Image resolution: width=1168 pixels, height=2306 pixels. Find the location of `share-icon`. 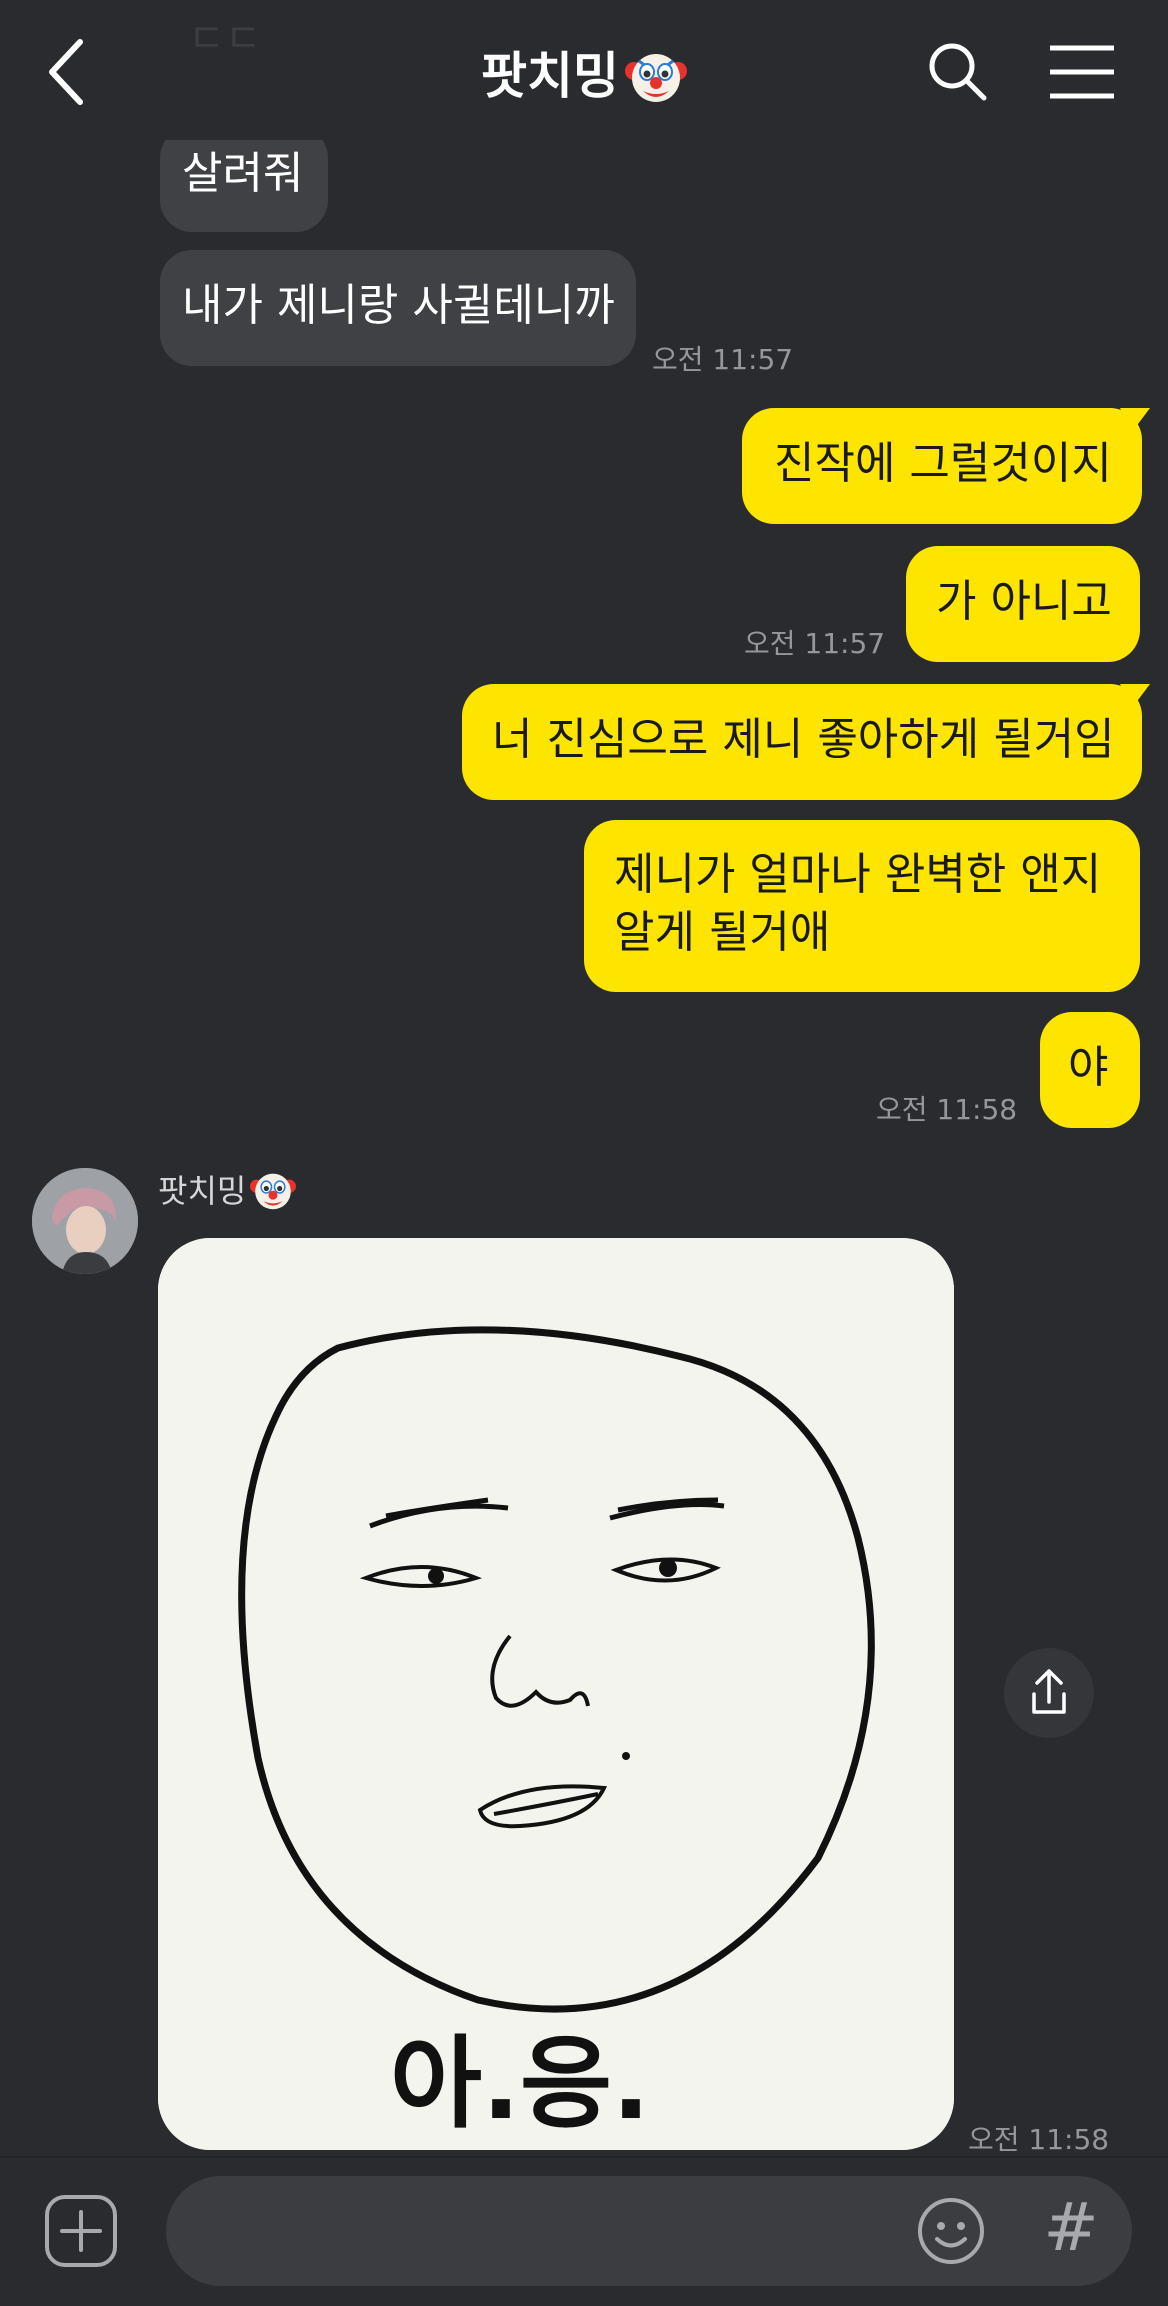

share-icon is located at coordinates (1049, 1691).